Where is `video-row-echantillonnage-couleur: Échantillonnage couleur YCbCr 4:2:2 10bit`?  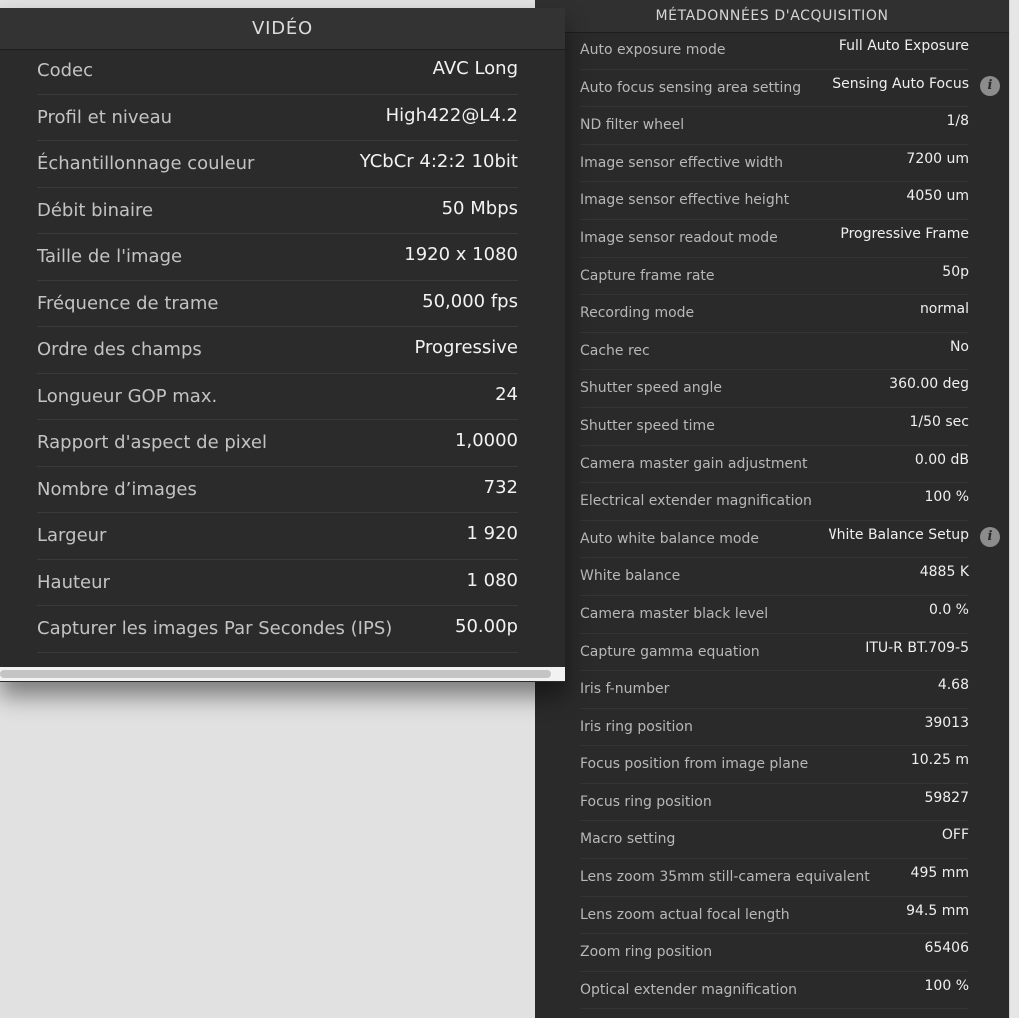
video-row-echantillonnage-couleur: Échantillonnage couleur YCbCr 4:2:2 10bit is located at coordinates (277, 164).